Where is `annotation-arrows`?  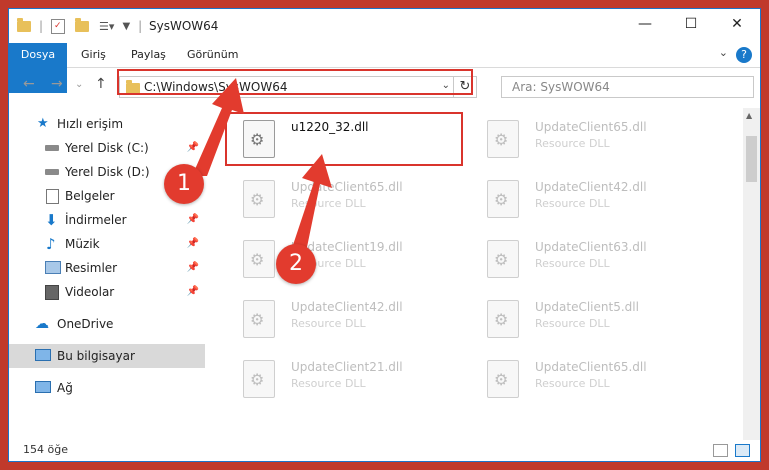
annotation-arrows is located at coordinates (262, 165).